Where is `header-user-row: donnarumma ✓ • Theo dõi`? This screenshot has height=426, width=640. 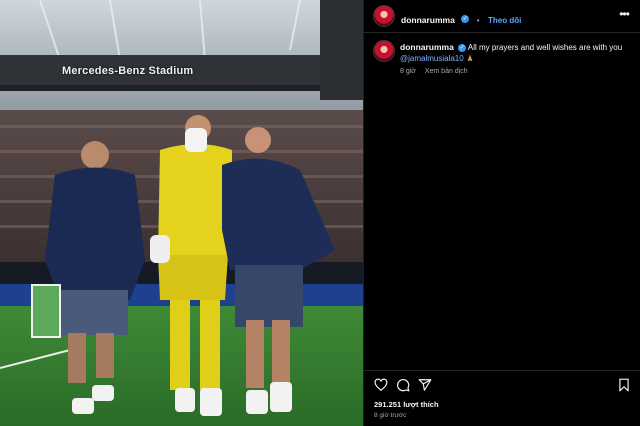 header-user-row: donnarumma ✓ • Theo dõi is located at coordinates (461, 19).